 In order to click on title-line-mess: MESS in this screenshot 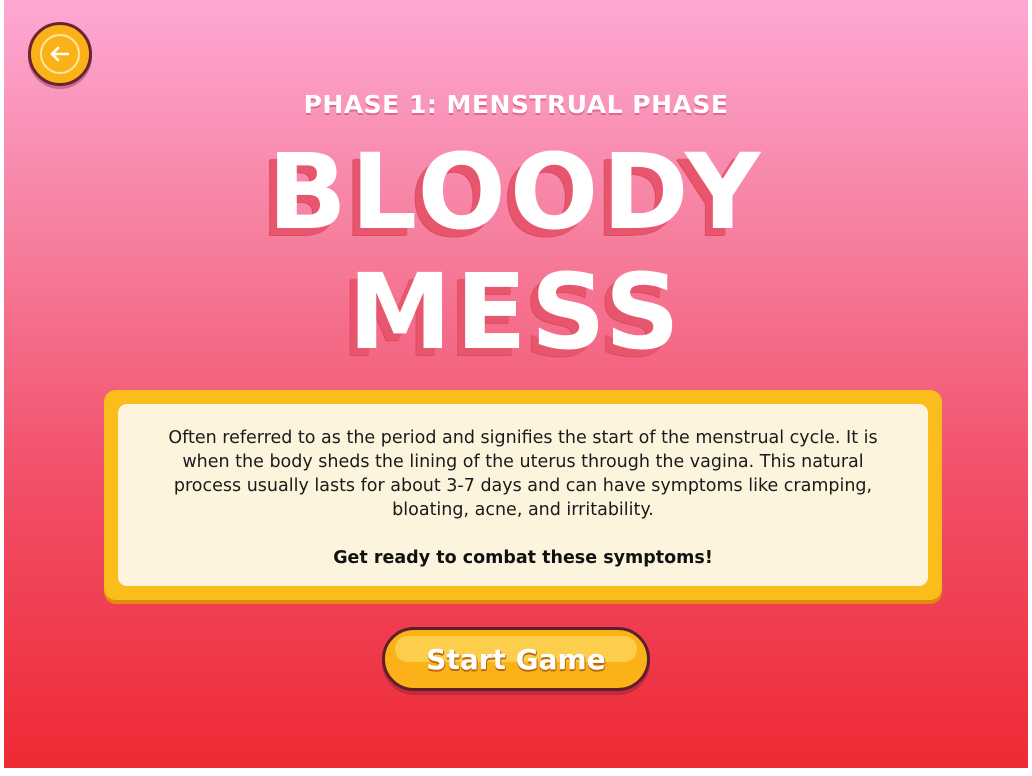, I will do `click(516, 312)`.